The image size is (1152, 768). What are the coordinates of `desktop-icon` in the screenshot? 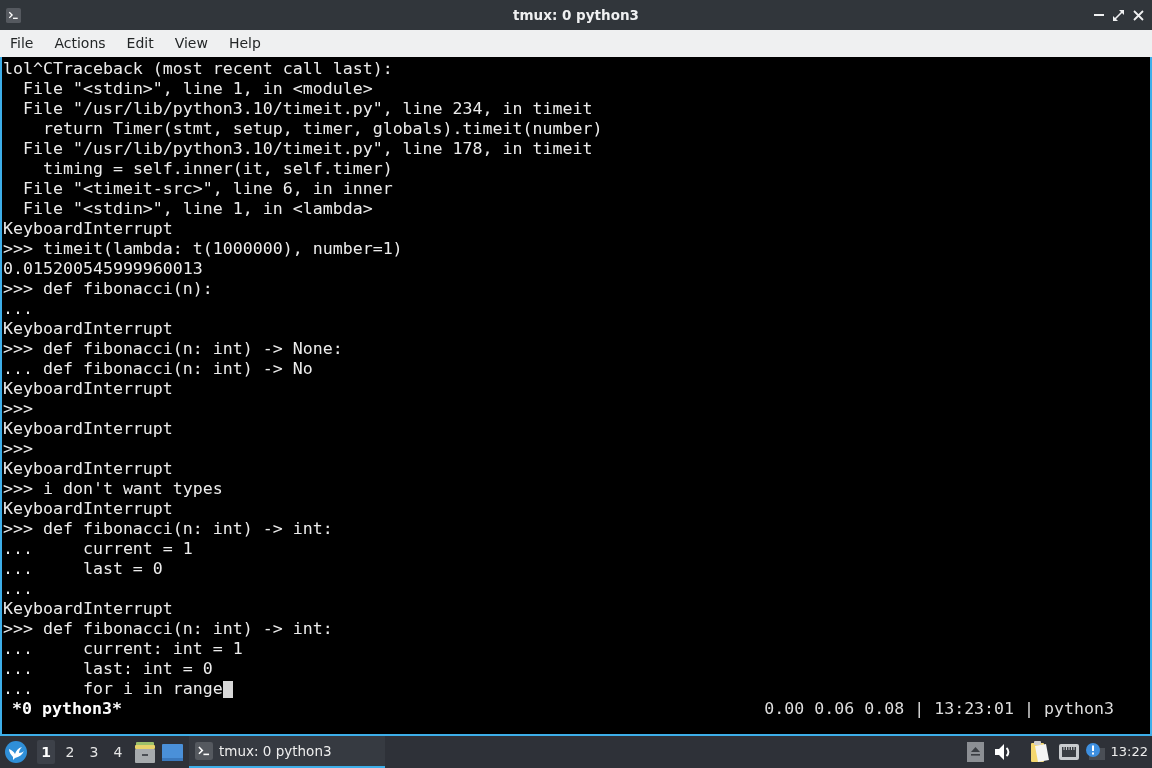 It's located at (172, 752).